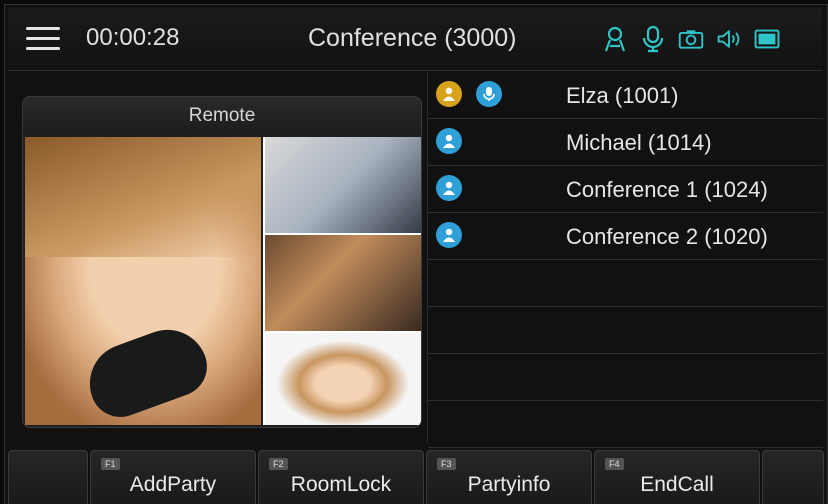 This screenshot has width=828, height=504. I want to click on participant-name: Elza (1001), so click(622, 95).